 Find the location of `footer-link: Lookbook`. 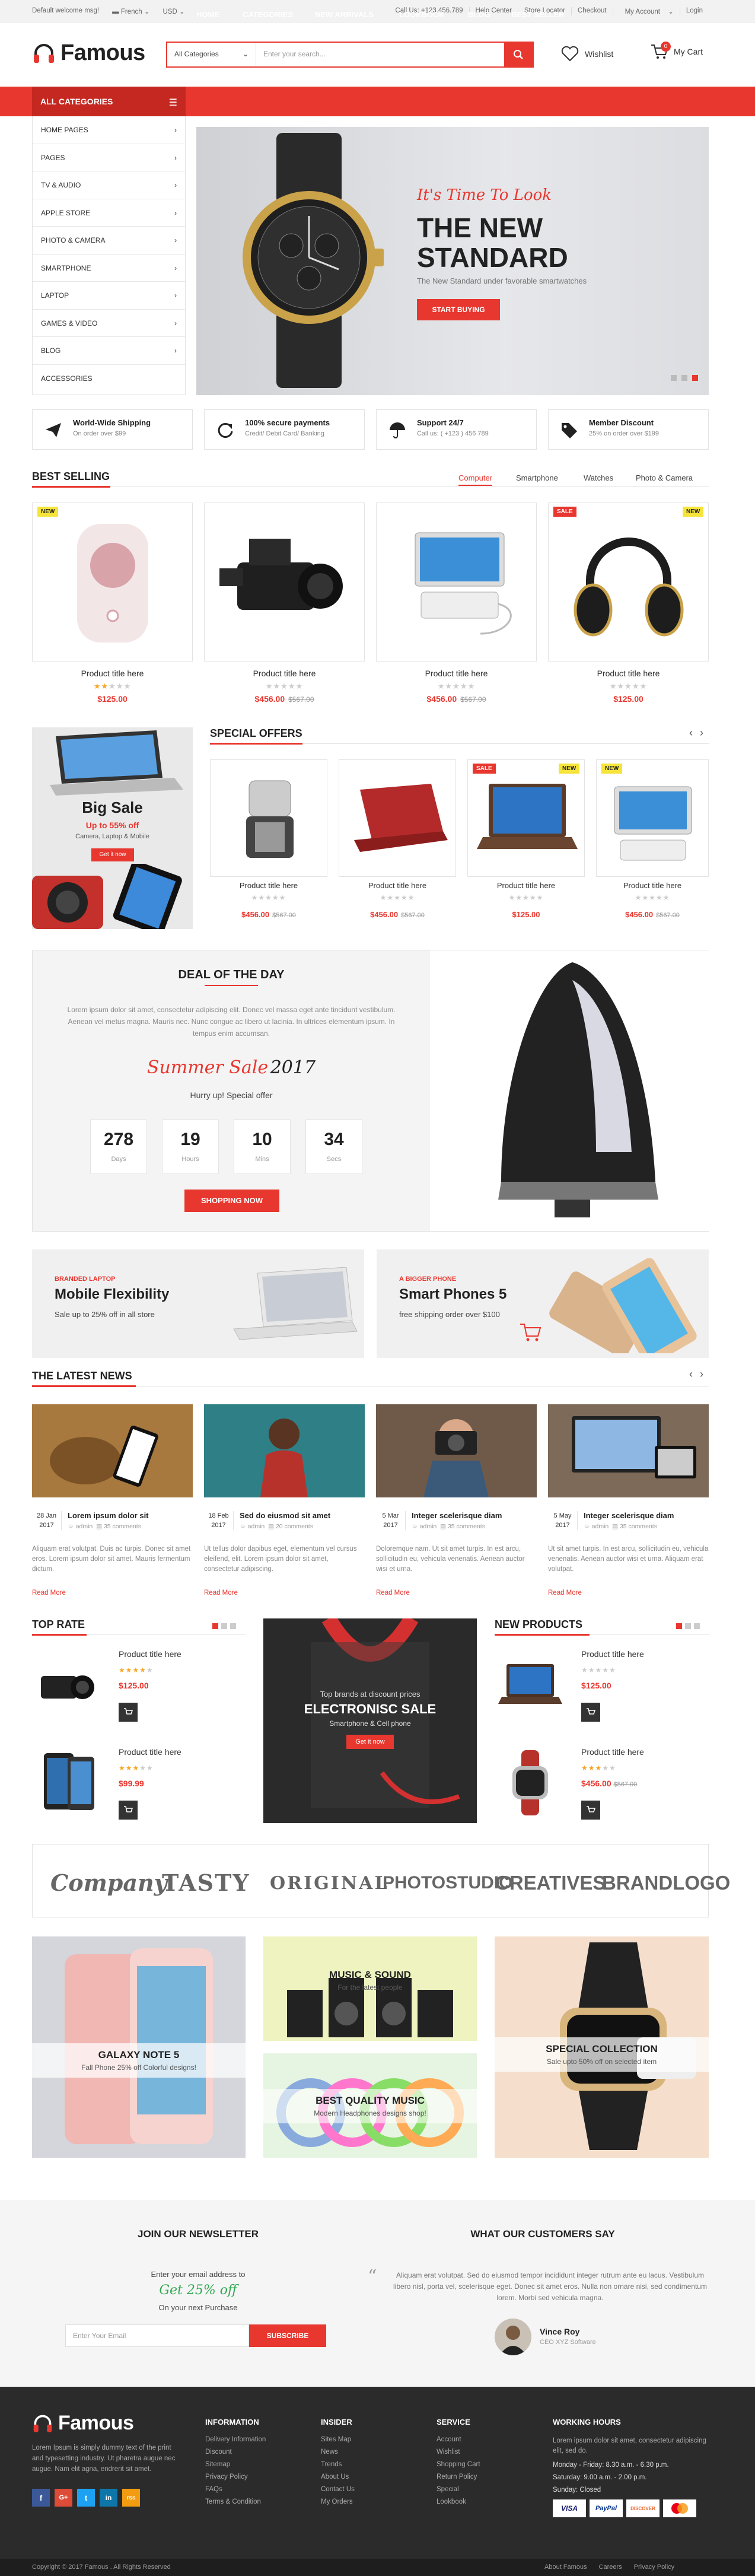

footer-link: Lookbook is located at coordinates (459, 2501).